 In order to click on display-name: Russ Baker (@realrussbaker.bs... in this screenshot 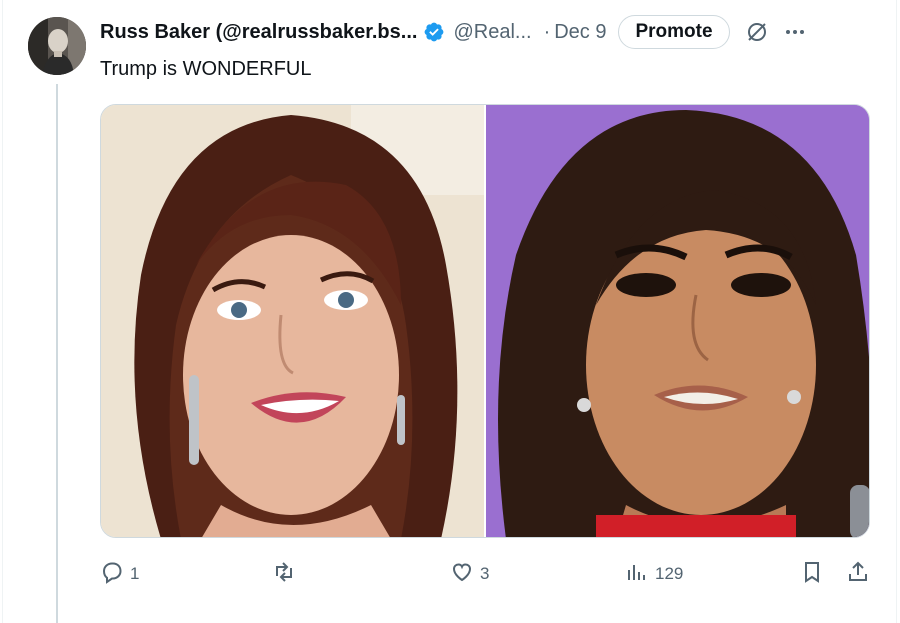, I will do `click(258, 32)`.